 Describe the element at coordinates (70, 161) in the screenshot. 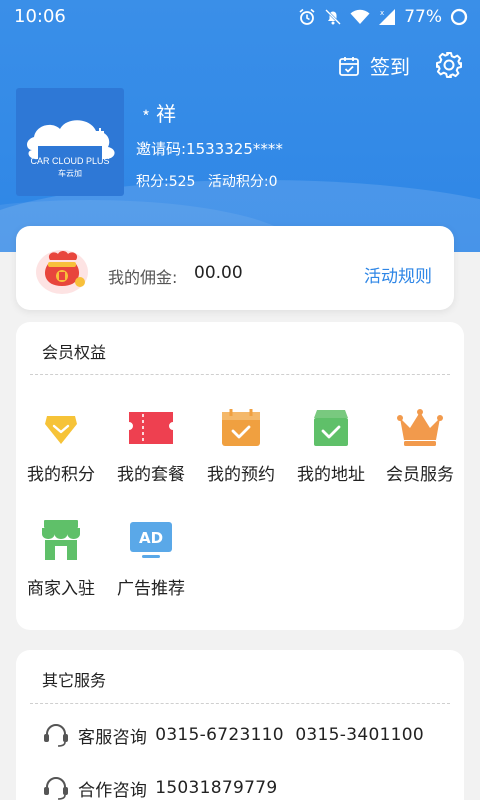

I see `logo-text: CAR CLOUD PLUS` at that location.